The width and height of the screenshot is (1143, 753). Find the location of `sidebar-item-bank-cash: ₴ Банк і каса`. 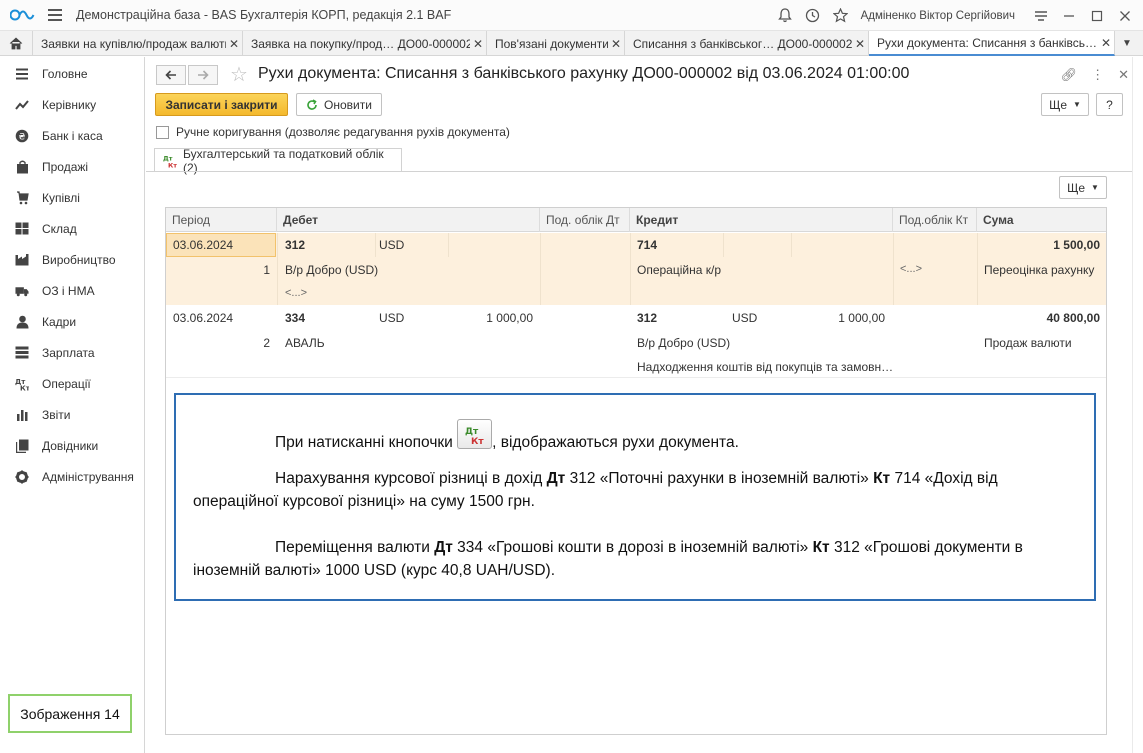

sidebar-item-bank-cash: ₴ Банк і каса is located at coordinates (72, 135).